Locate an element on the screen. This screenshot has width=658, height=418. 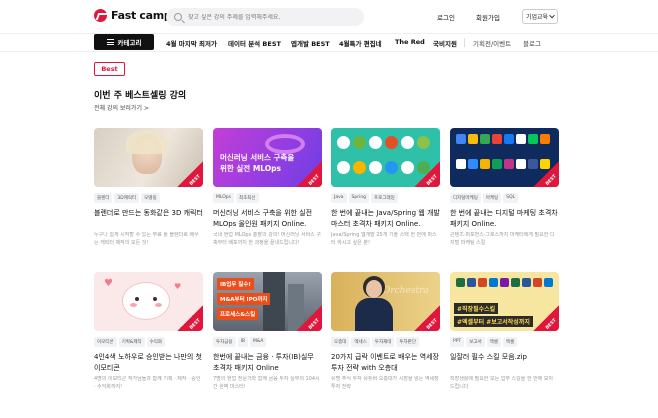
nav-item-gov-support: 국비지원 is located at coordinates (445, 43).